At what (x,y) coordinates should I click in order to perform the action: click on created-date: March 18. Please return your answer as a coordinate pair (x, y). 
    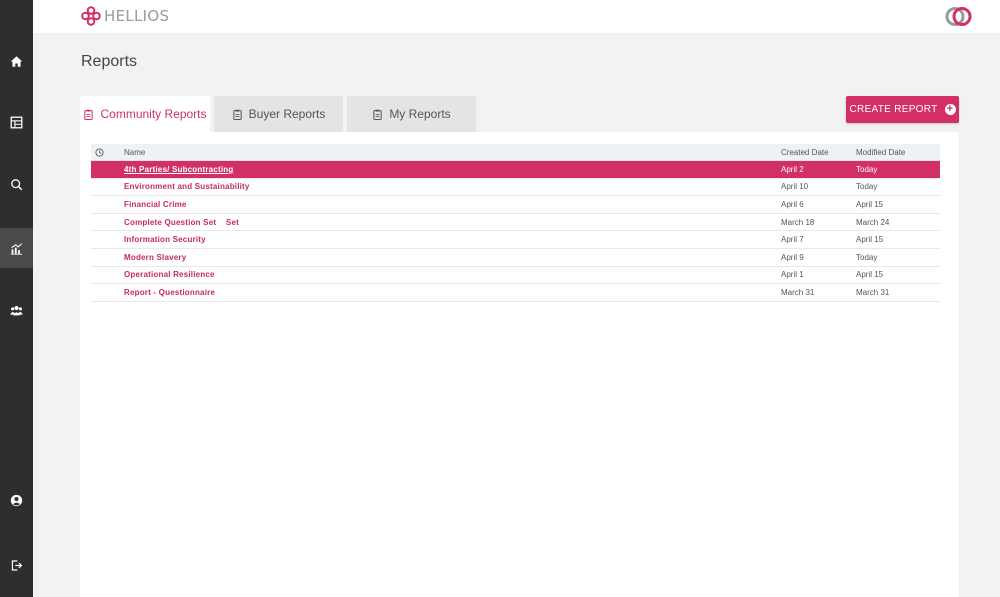
    Looking at the image, I should click on (798, 222).